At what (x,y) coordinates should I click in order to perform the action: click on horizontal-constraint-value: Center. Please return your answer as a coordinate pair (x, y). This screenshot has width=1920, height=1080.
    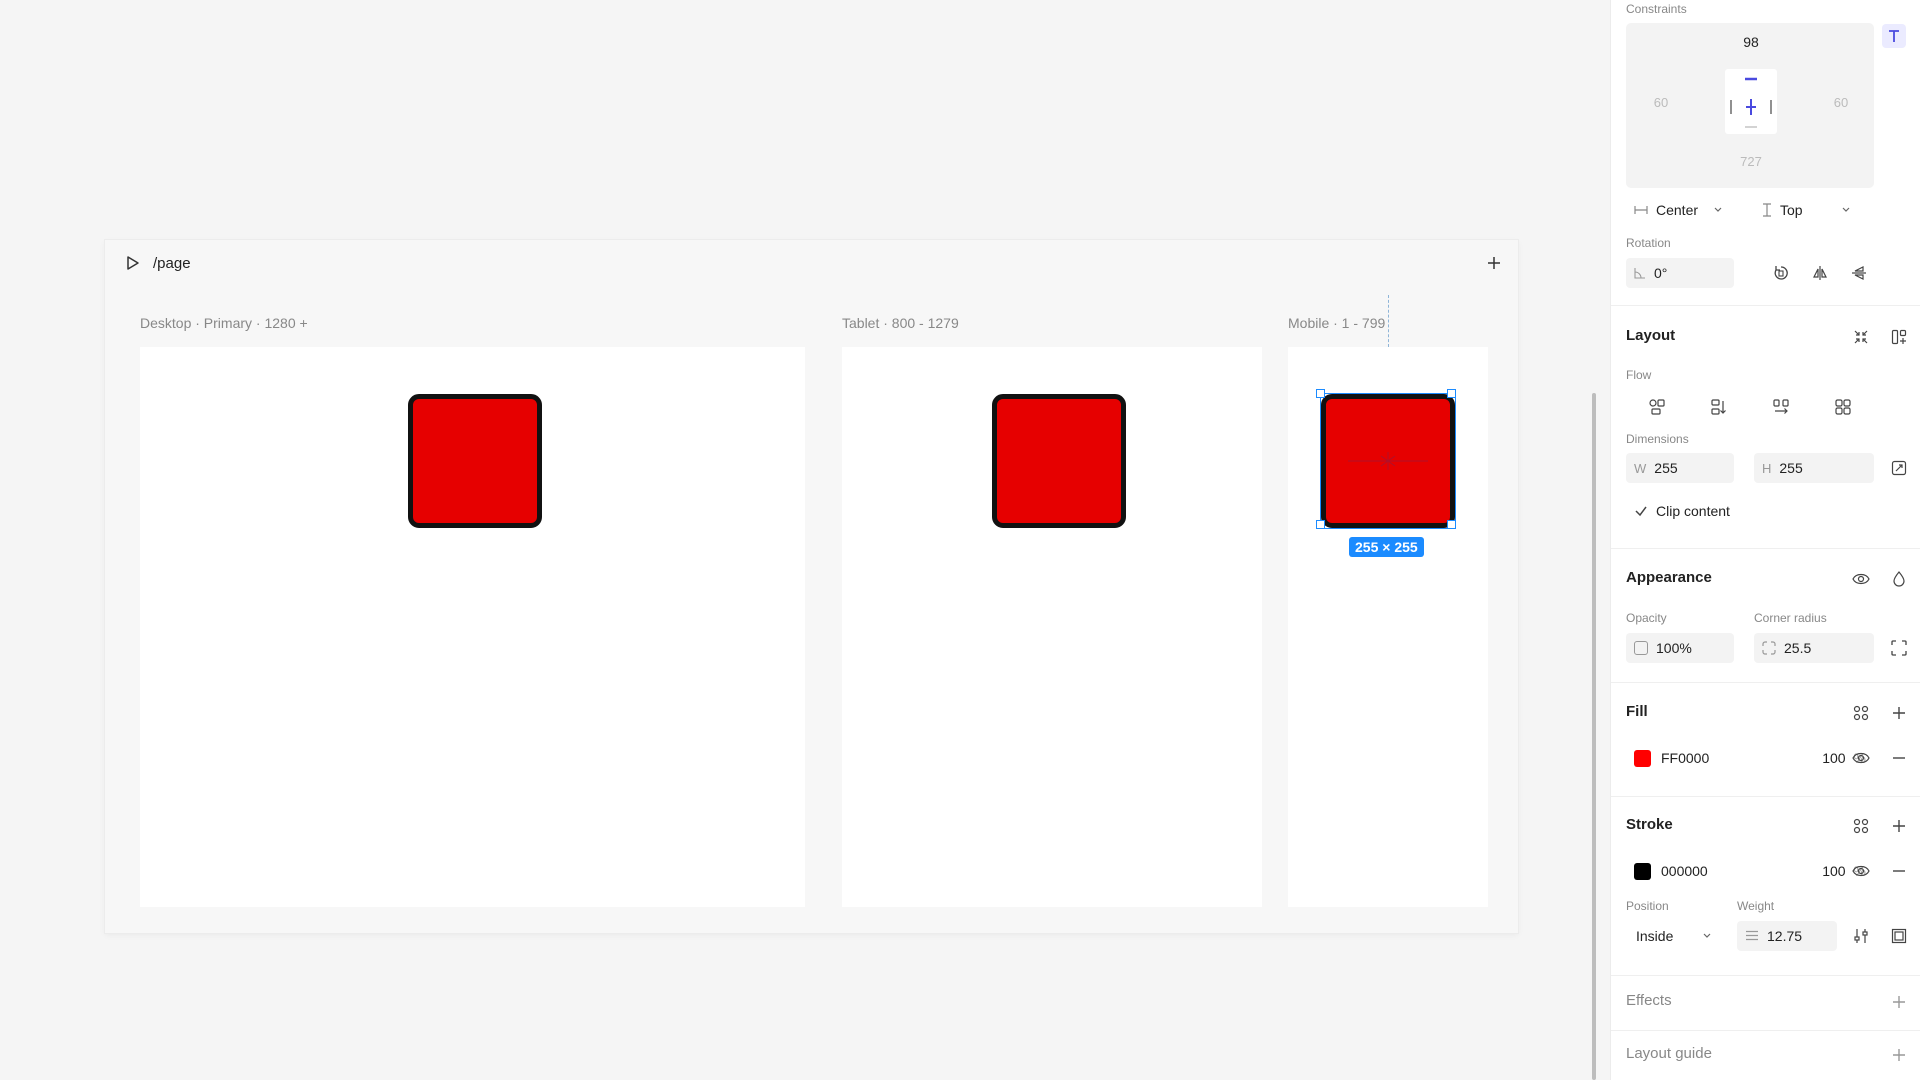
    Looking at the image, I should click on (1677, 210).